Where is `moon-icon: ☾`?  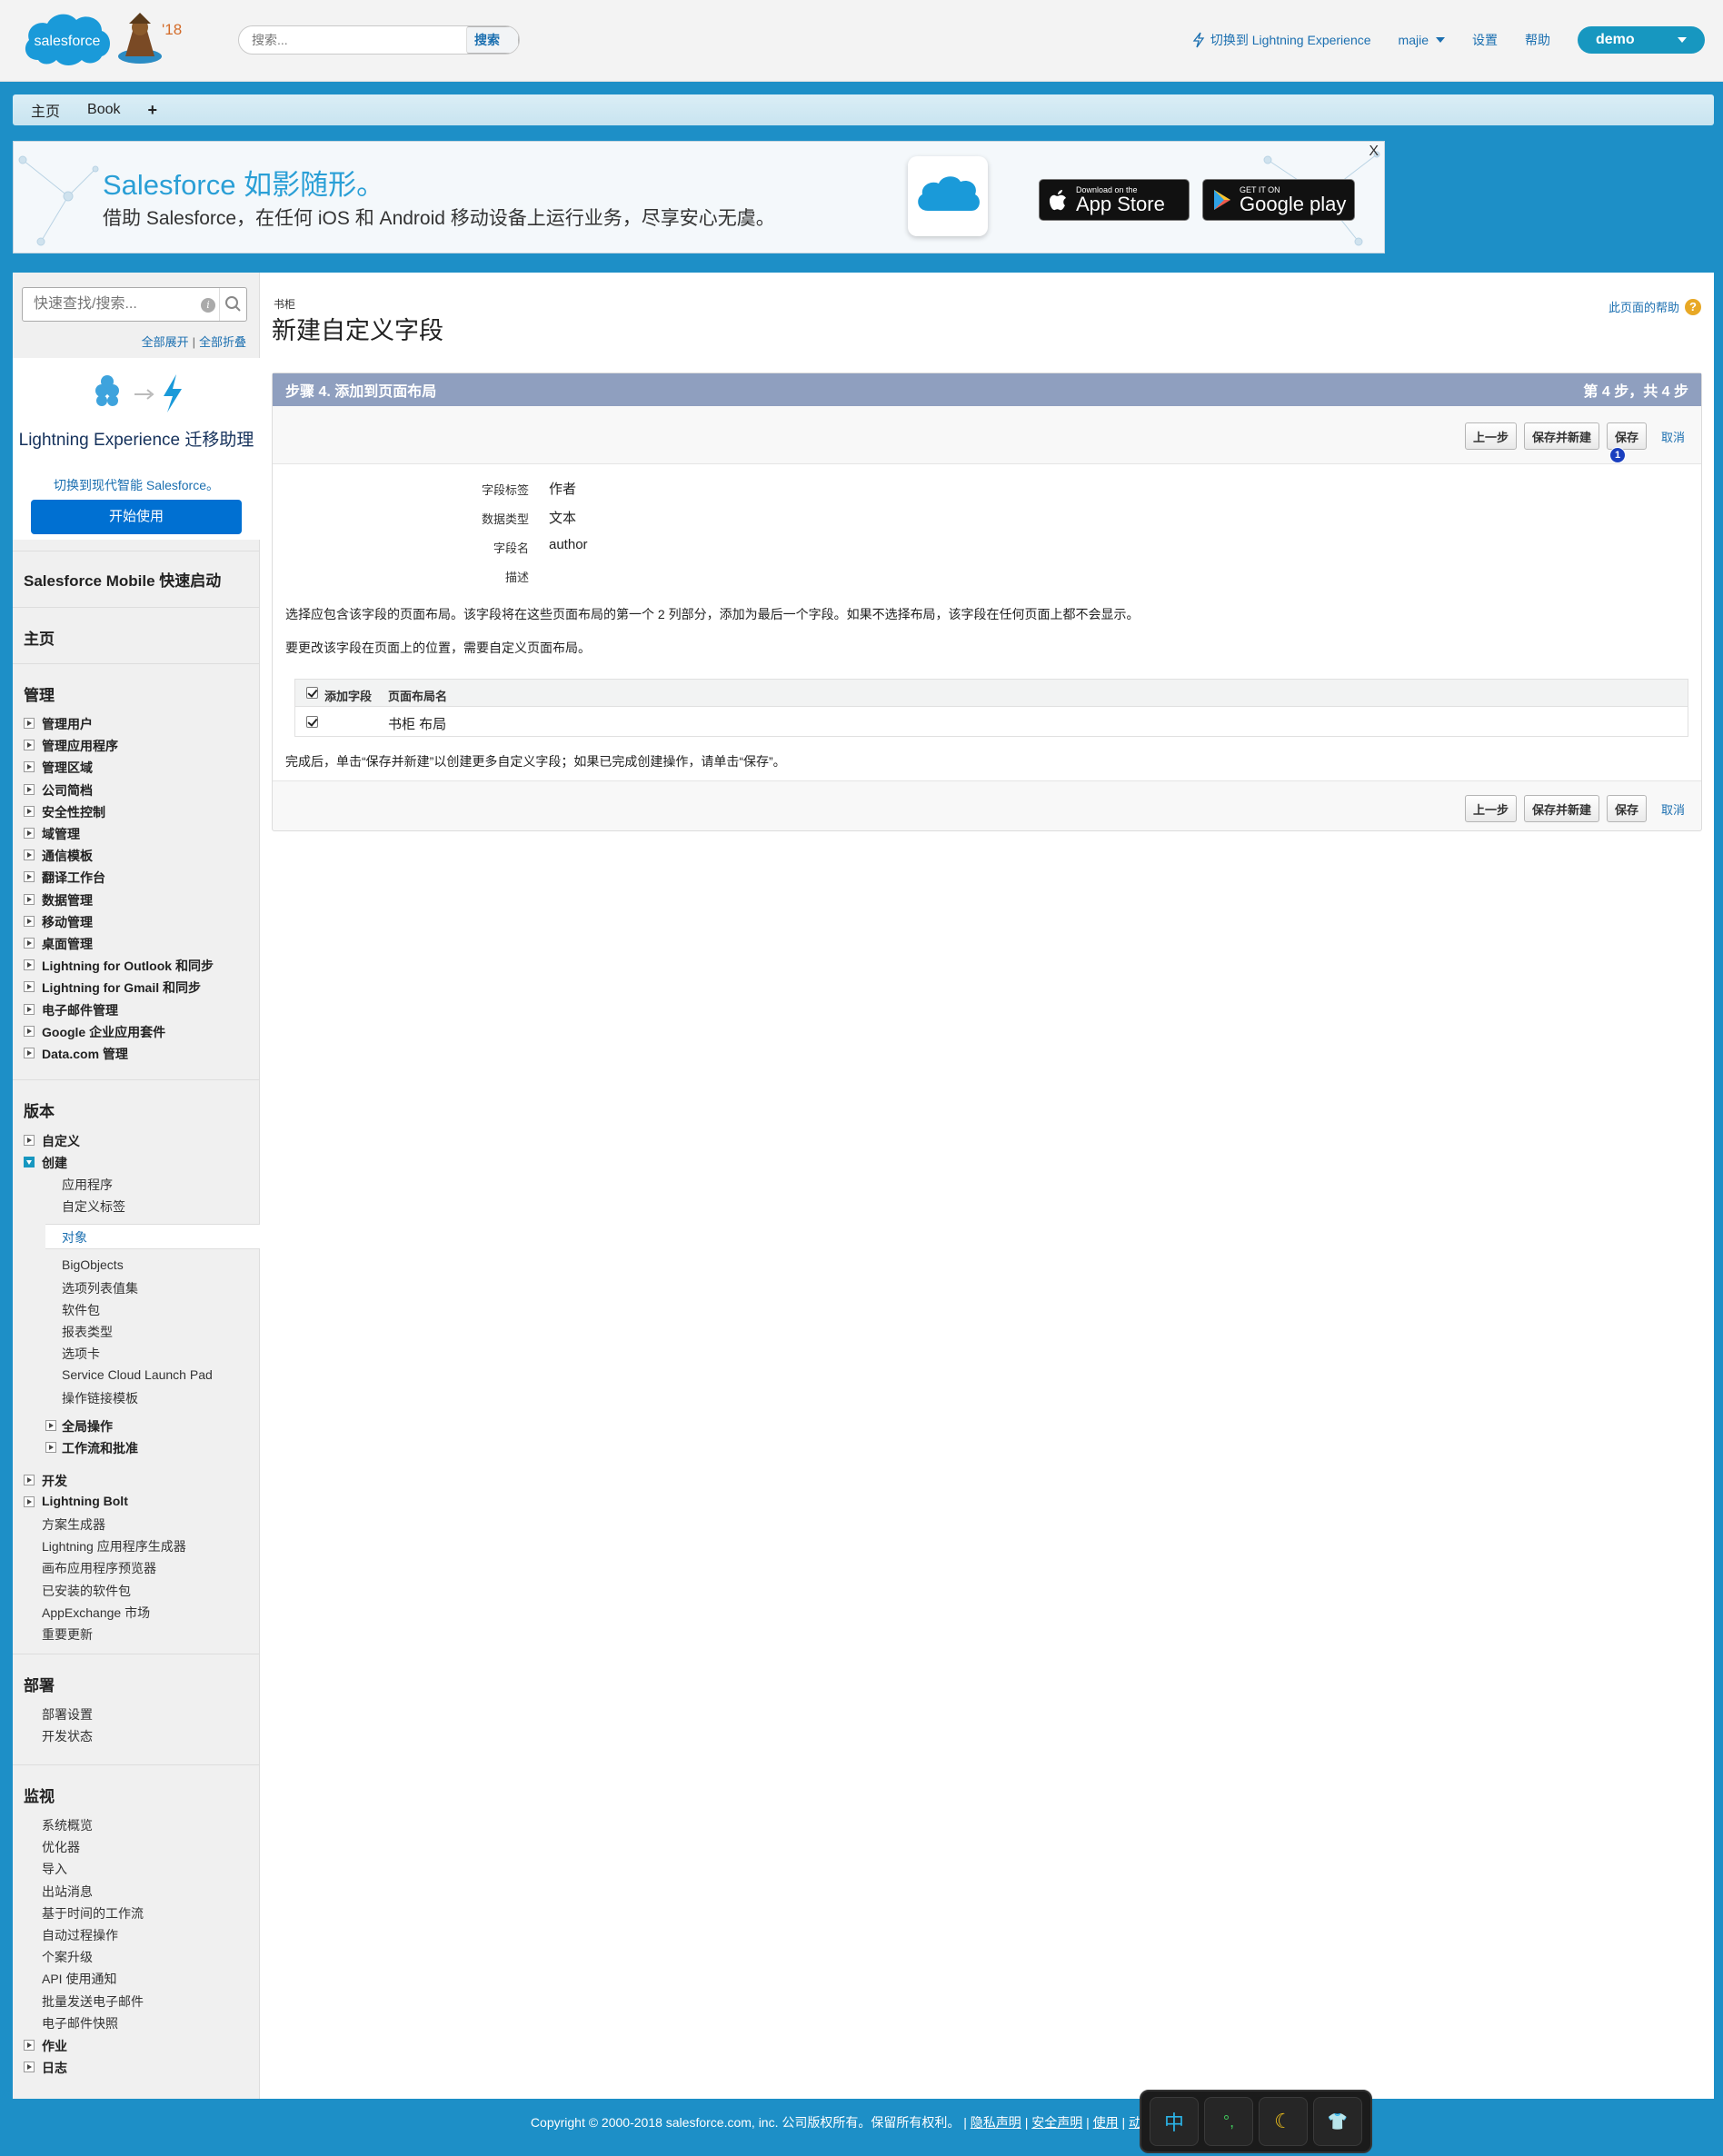
moon-icon: ☾ is located at coordinates (1283, 2122).